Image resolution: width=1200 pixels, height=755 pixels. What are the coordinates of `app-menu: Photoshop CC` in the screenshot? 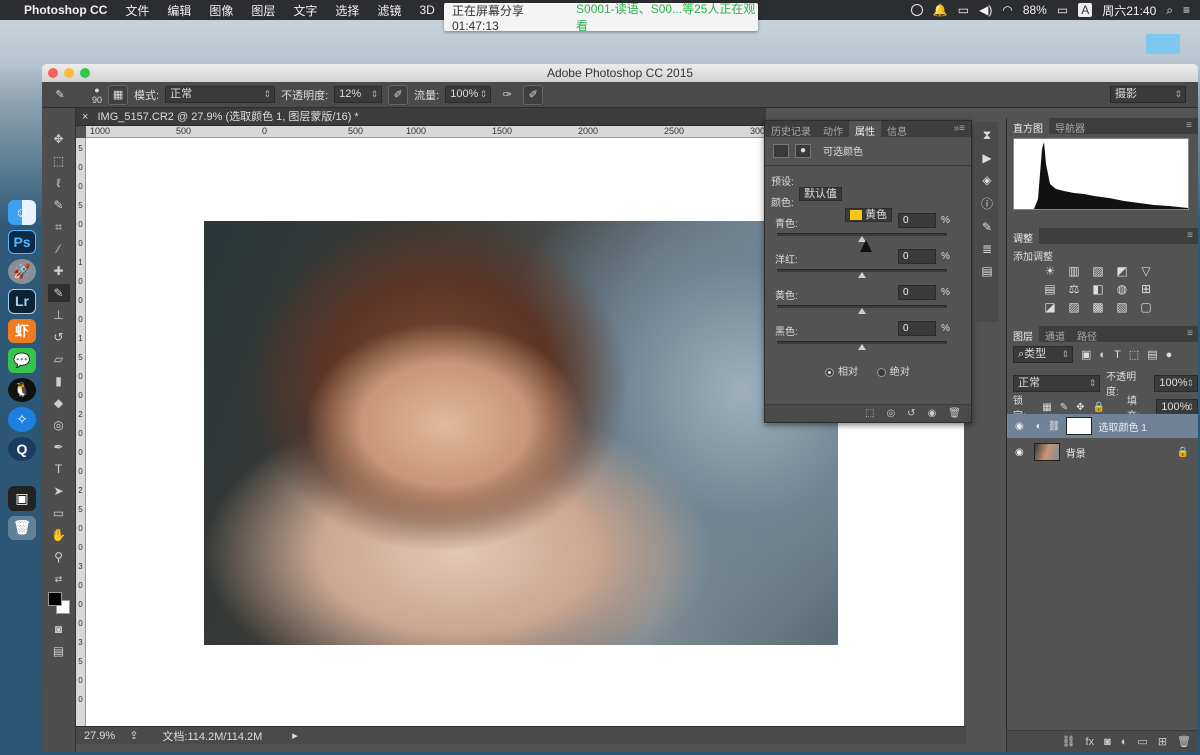 It's located at (65, 10).